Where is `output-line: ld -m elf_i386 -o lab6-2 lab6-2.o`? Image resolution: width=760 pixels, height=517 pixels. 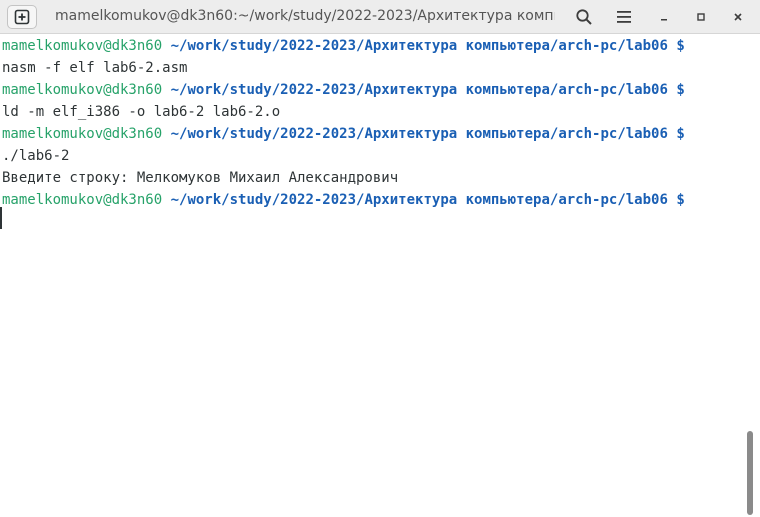
output-line: ld -m elf_i386 -o lab6-2 lab6-2.o is located at coordinates (141, 112).